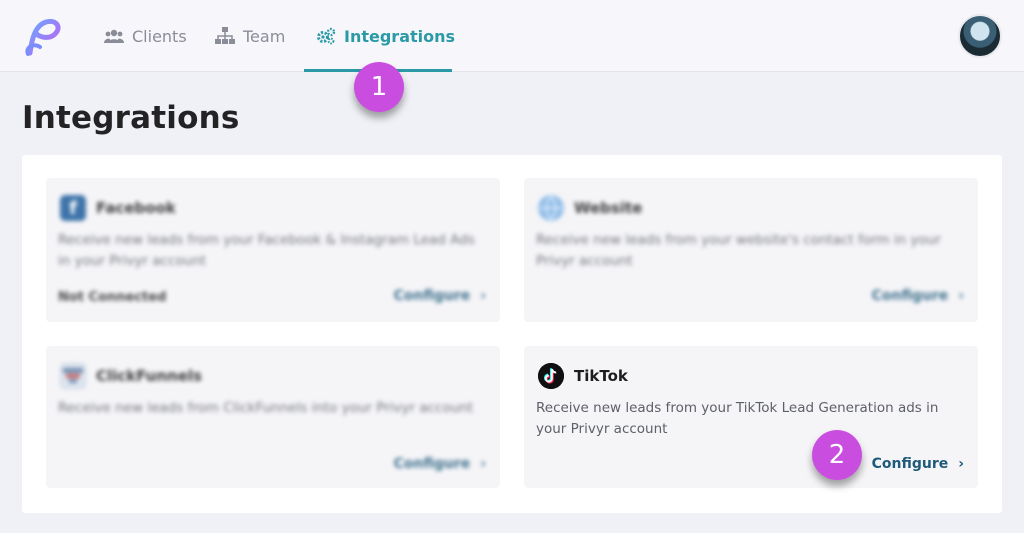  What do you see at coordinates (601, 376) in the screenshot?
I see `card-title: TikTok` at bounding box center [601, 376].